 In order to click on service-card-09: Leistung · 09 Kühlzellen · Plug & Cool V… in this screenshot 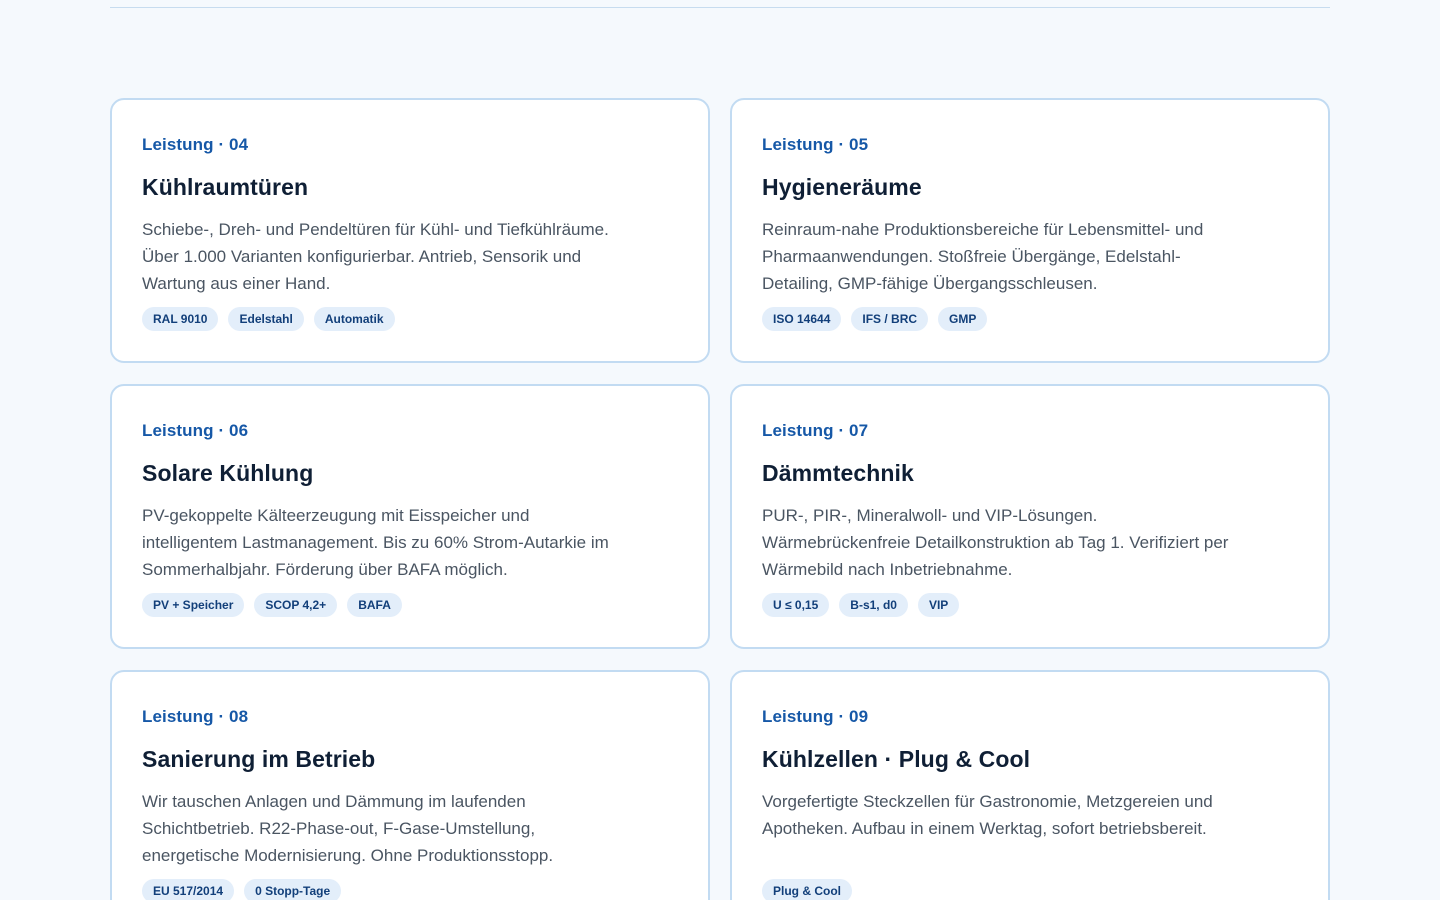, I will do `click(1030, 785)`.